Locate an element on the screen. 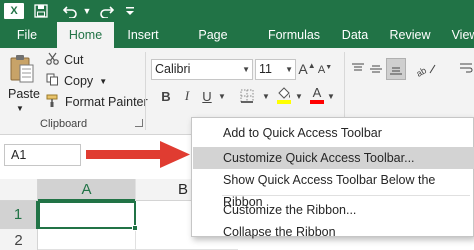  tab-insert: Insert is located at coordinates (143, 35).